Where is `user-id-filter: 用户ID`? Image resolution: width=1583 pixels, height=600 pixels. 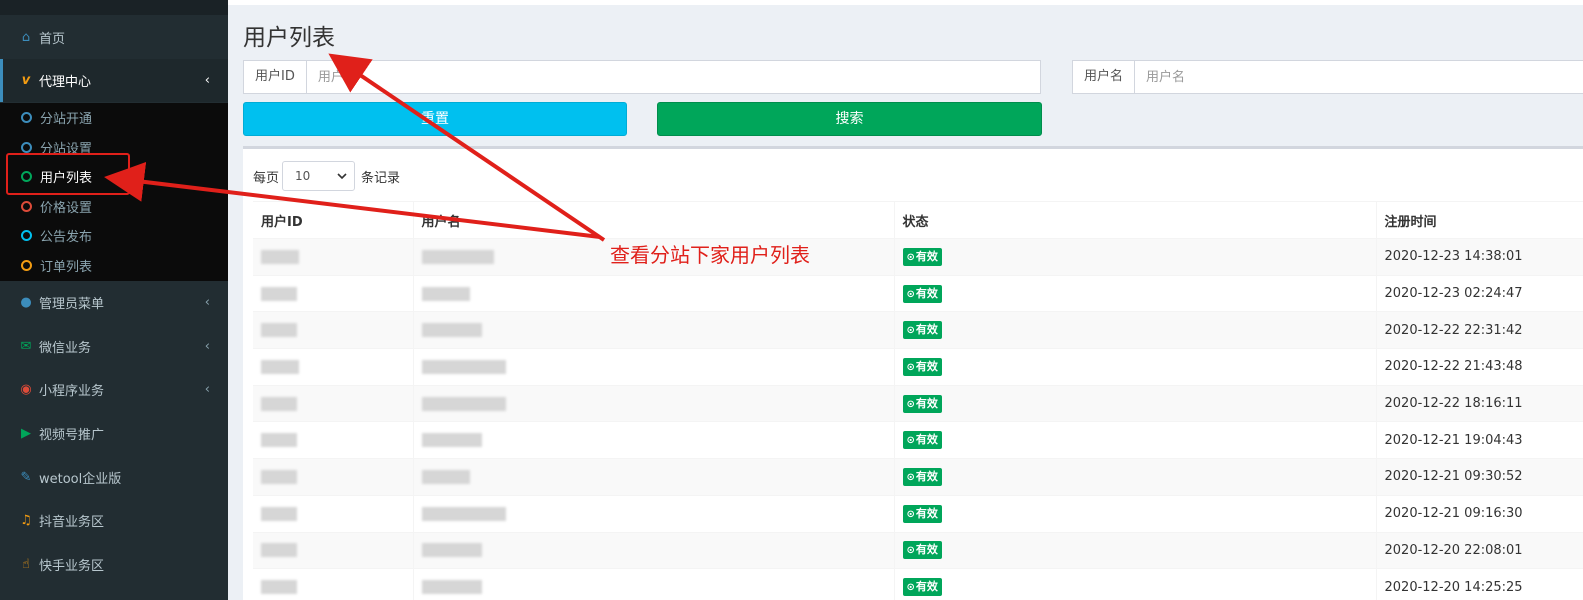
user-id-filter: 用户ID is located at coordinates (642, 77).